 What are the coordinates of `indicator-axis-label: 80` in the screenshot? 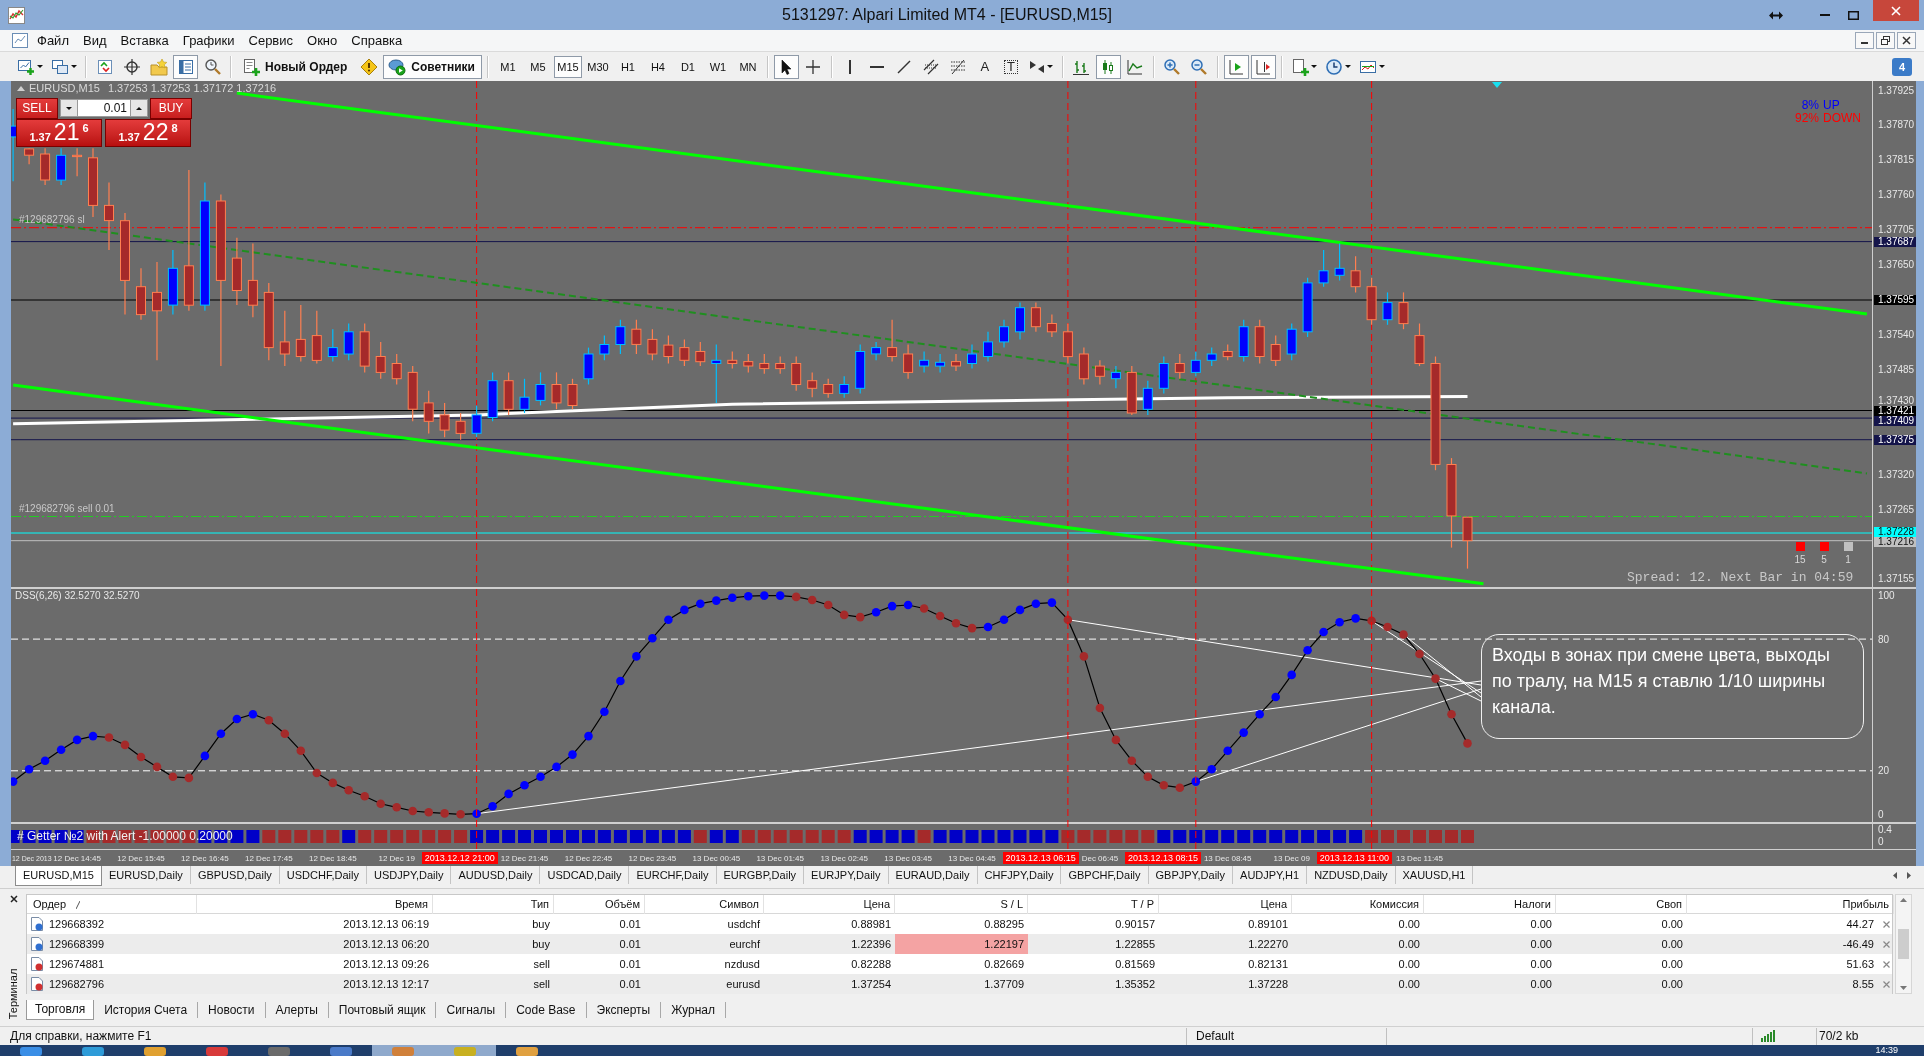 It's located at (1884, 639).